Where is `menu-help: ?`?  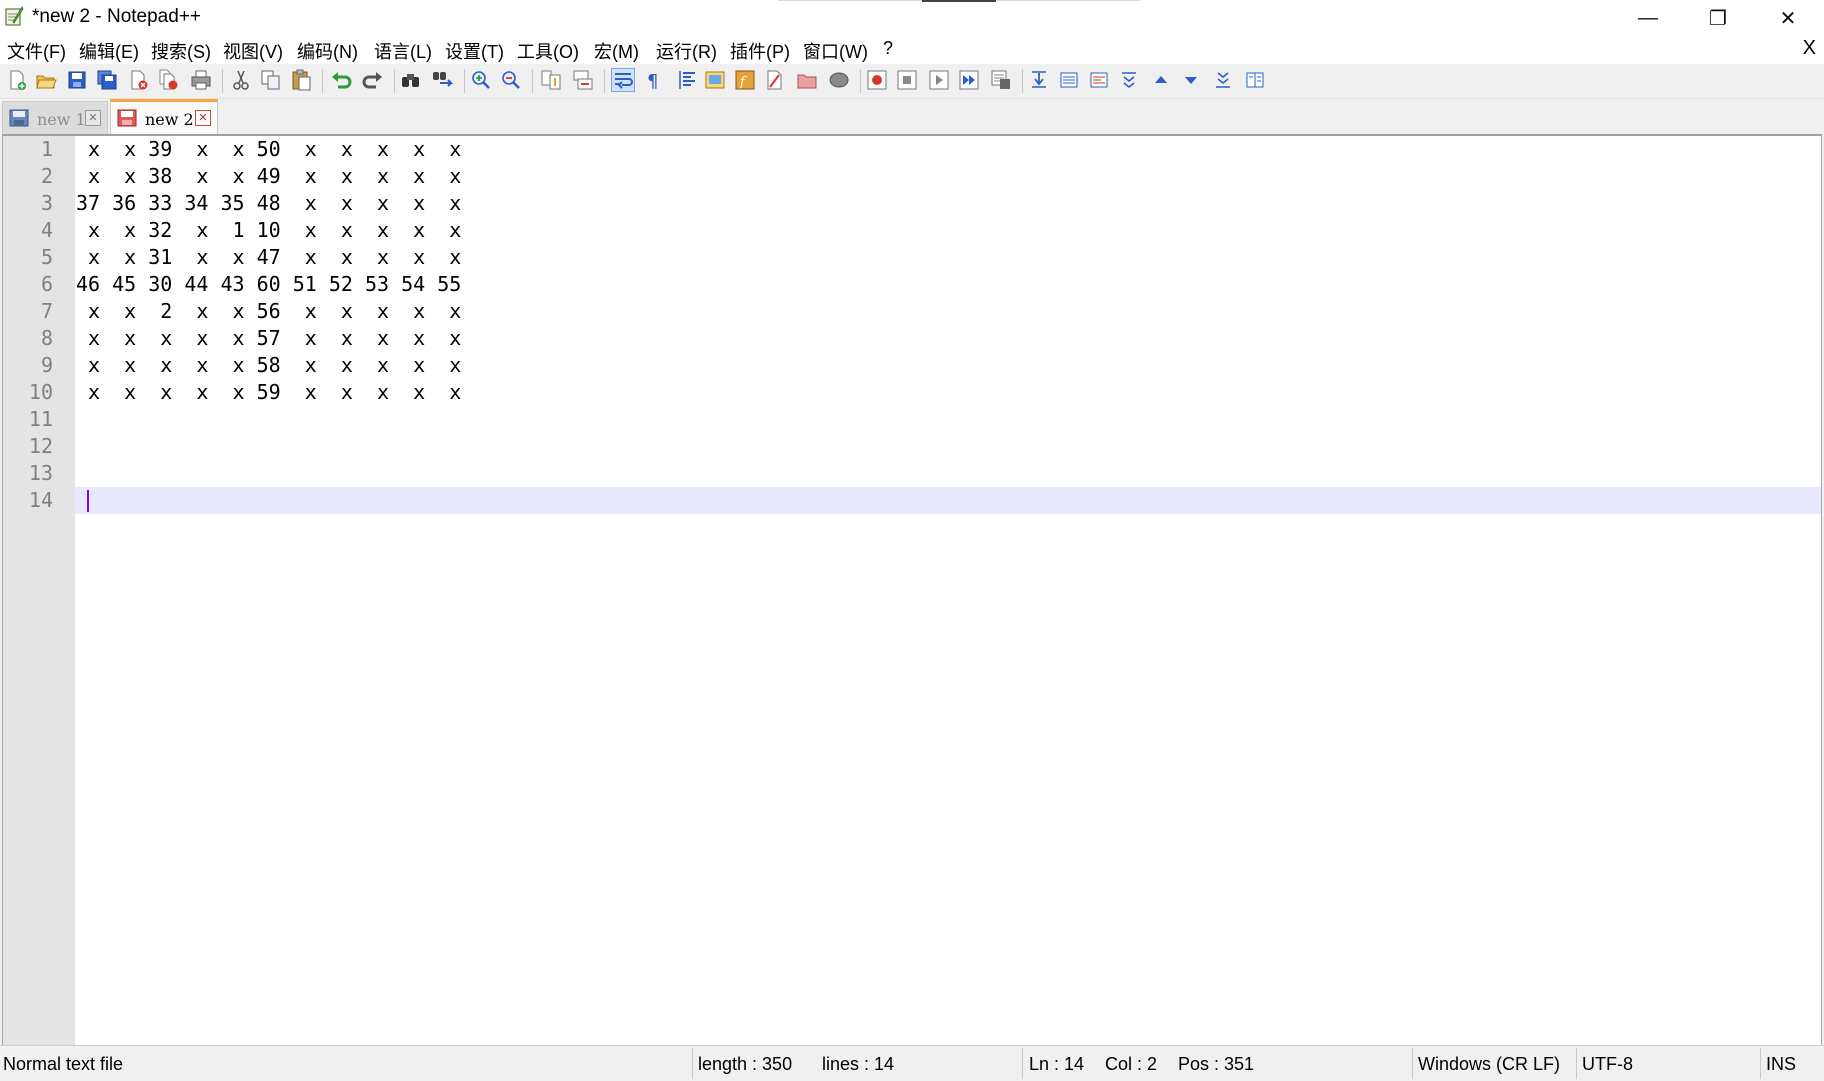 menu-help: ? is located at coordinates (888, 48).